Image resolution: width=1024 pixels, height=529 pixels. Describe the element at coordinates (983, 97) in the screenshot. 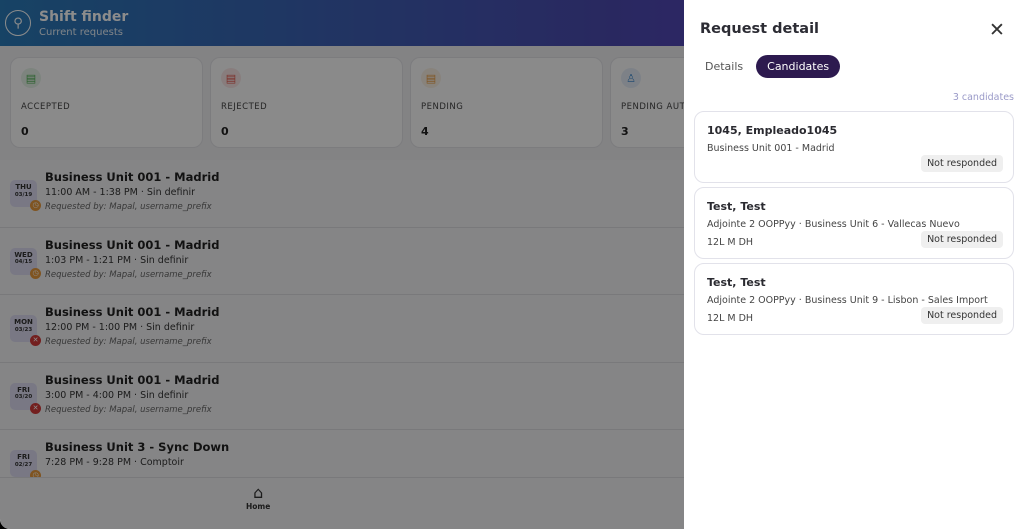

I see `candidate-count: 3 candidates` at that location.